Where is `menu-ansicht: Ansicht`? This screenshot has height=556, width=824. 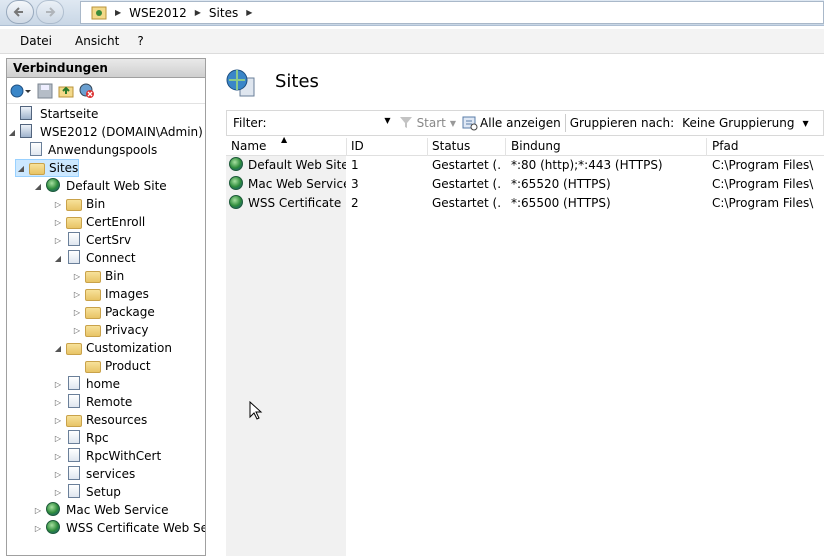 menu-ansicht: Ansicht is located at coordinates (94, 41).